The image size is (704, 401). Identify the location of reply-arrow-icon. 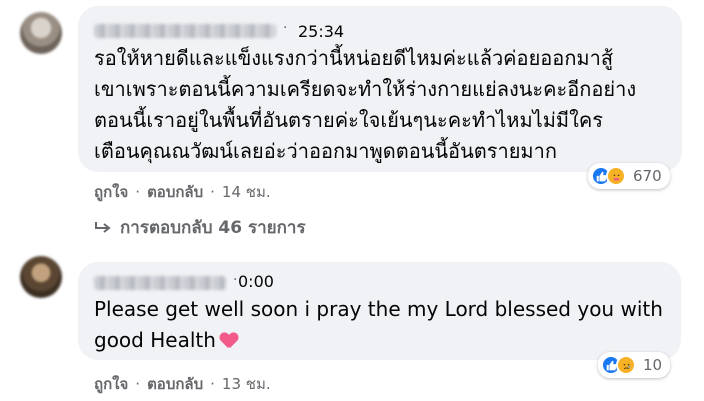
(103, 228).